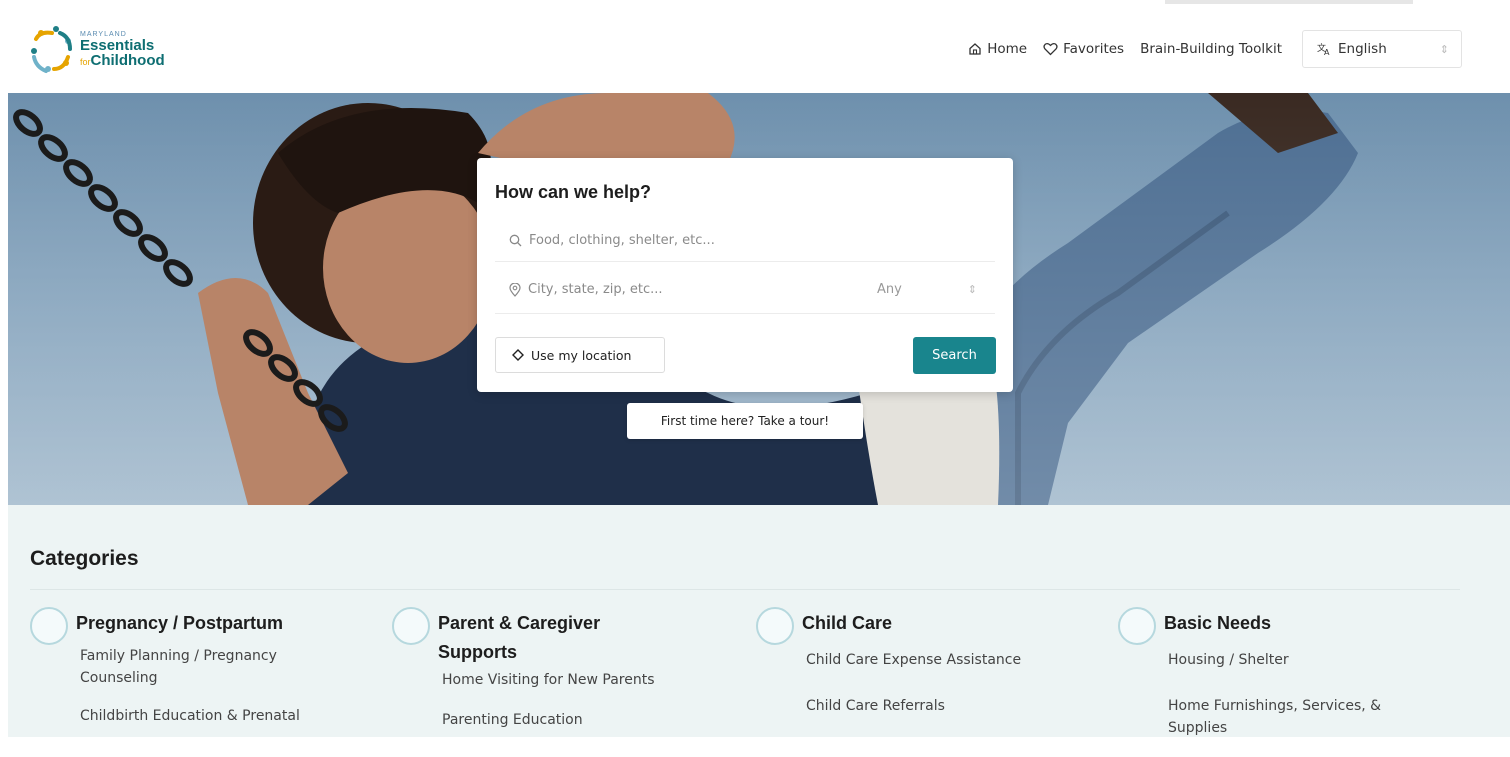 This screenshot has width=1510, height=757. I want to click on categories-divider, so click(745, 589).